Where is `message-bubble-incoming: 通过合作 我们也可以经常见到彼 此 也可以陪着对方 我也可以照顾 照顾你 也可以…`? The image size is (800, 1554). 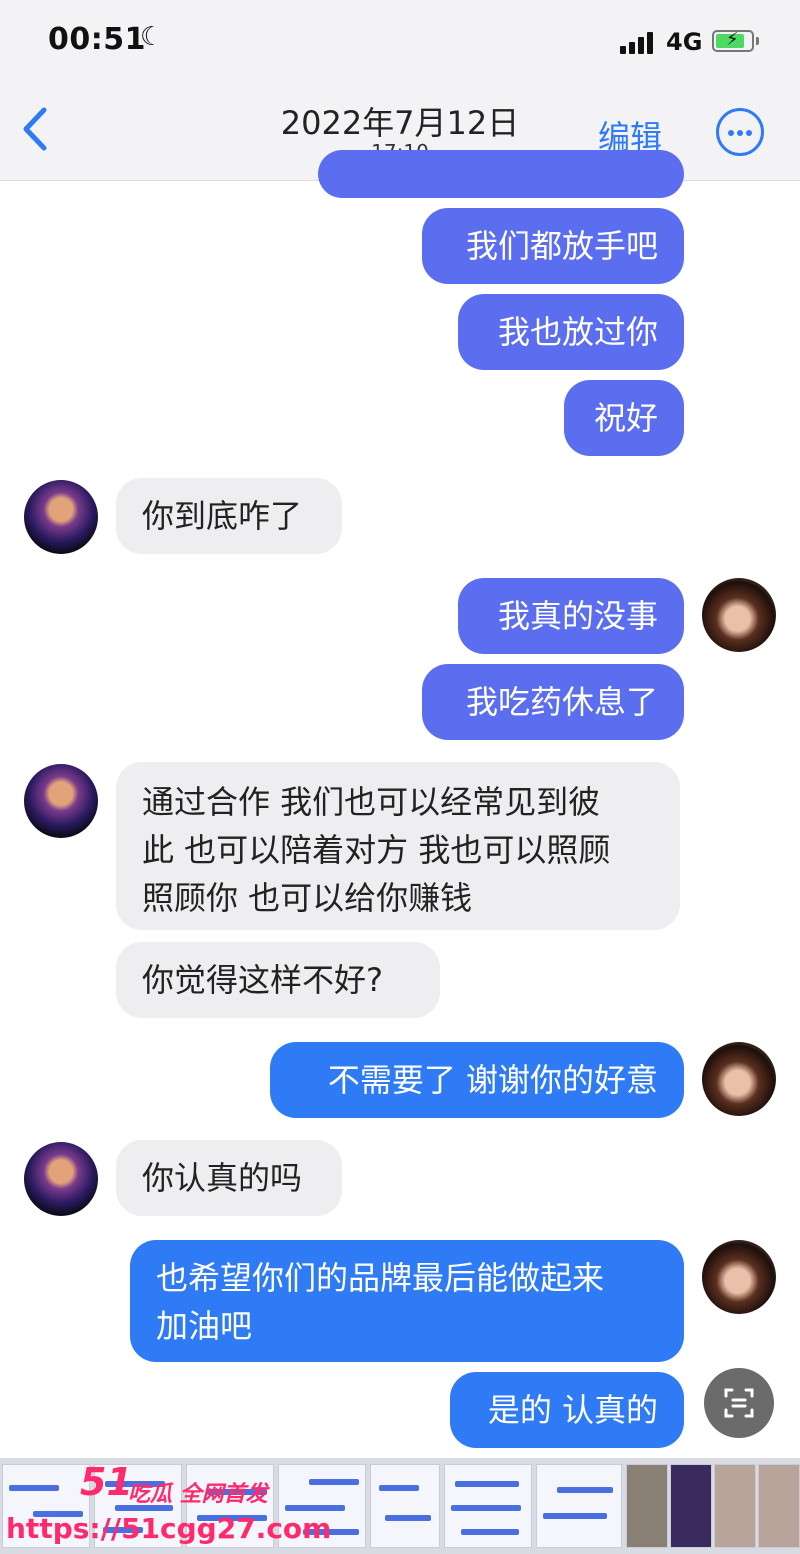
message-bubble-incoming: 通过合作 我们也可以经常见到彼 此 也可以陪着对方 我也可以照顾 照顾你 也可以… is located at coordinates (398, 846).